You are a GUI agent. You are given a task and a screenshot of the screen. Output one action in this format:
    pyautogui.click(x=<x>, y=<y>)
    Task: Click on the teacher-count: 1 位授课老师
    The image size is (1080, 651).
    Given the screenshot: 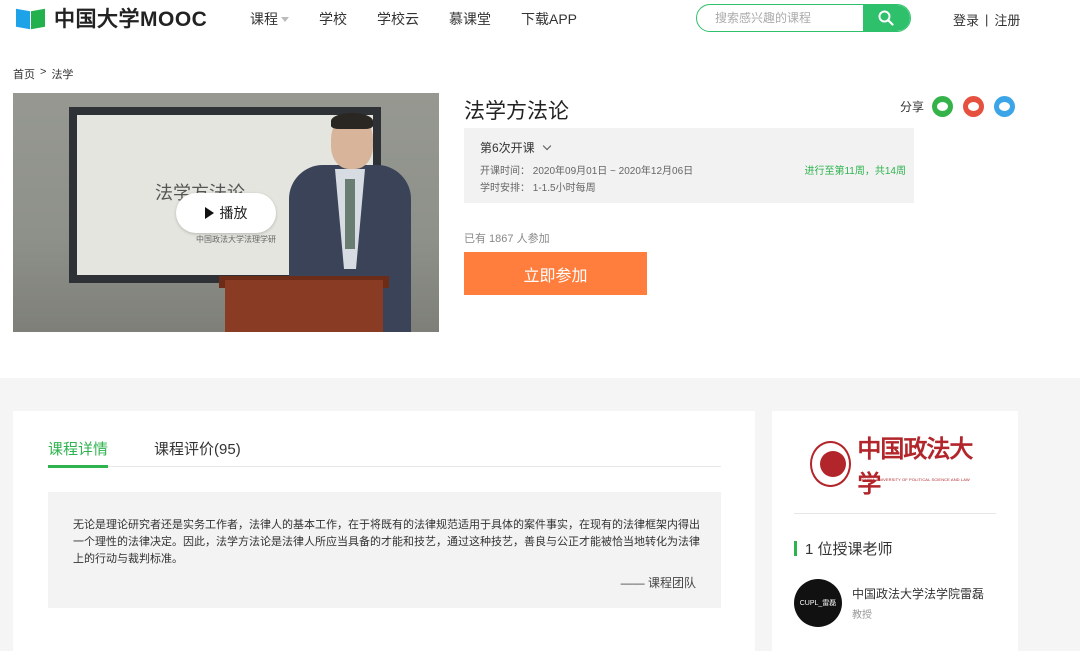 What is the action you would take?
    pyautogui.click(x=849, y=549)
    